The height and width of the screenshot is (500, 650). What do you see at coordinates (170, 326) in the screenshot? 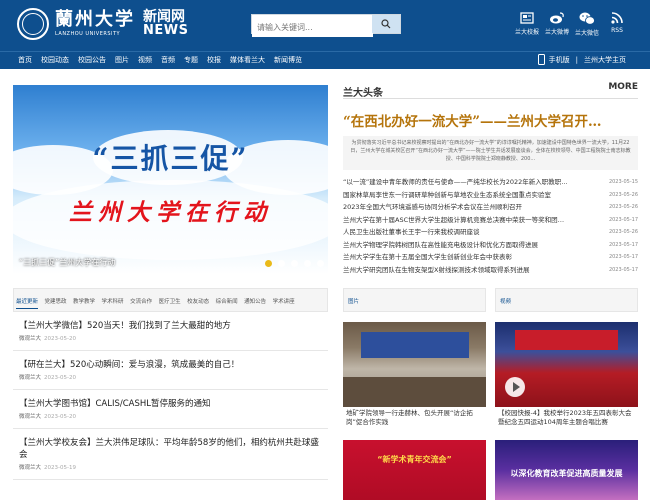
I see `article-title: 【兰州大学微信】520当天！我们找到了兰大最甜的地方` at bounding box center [170, 326].